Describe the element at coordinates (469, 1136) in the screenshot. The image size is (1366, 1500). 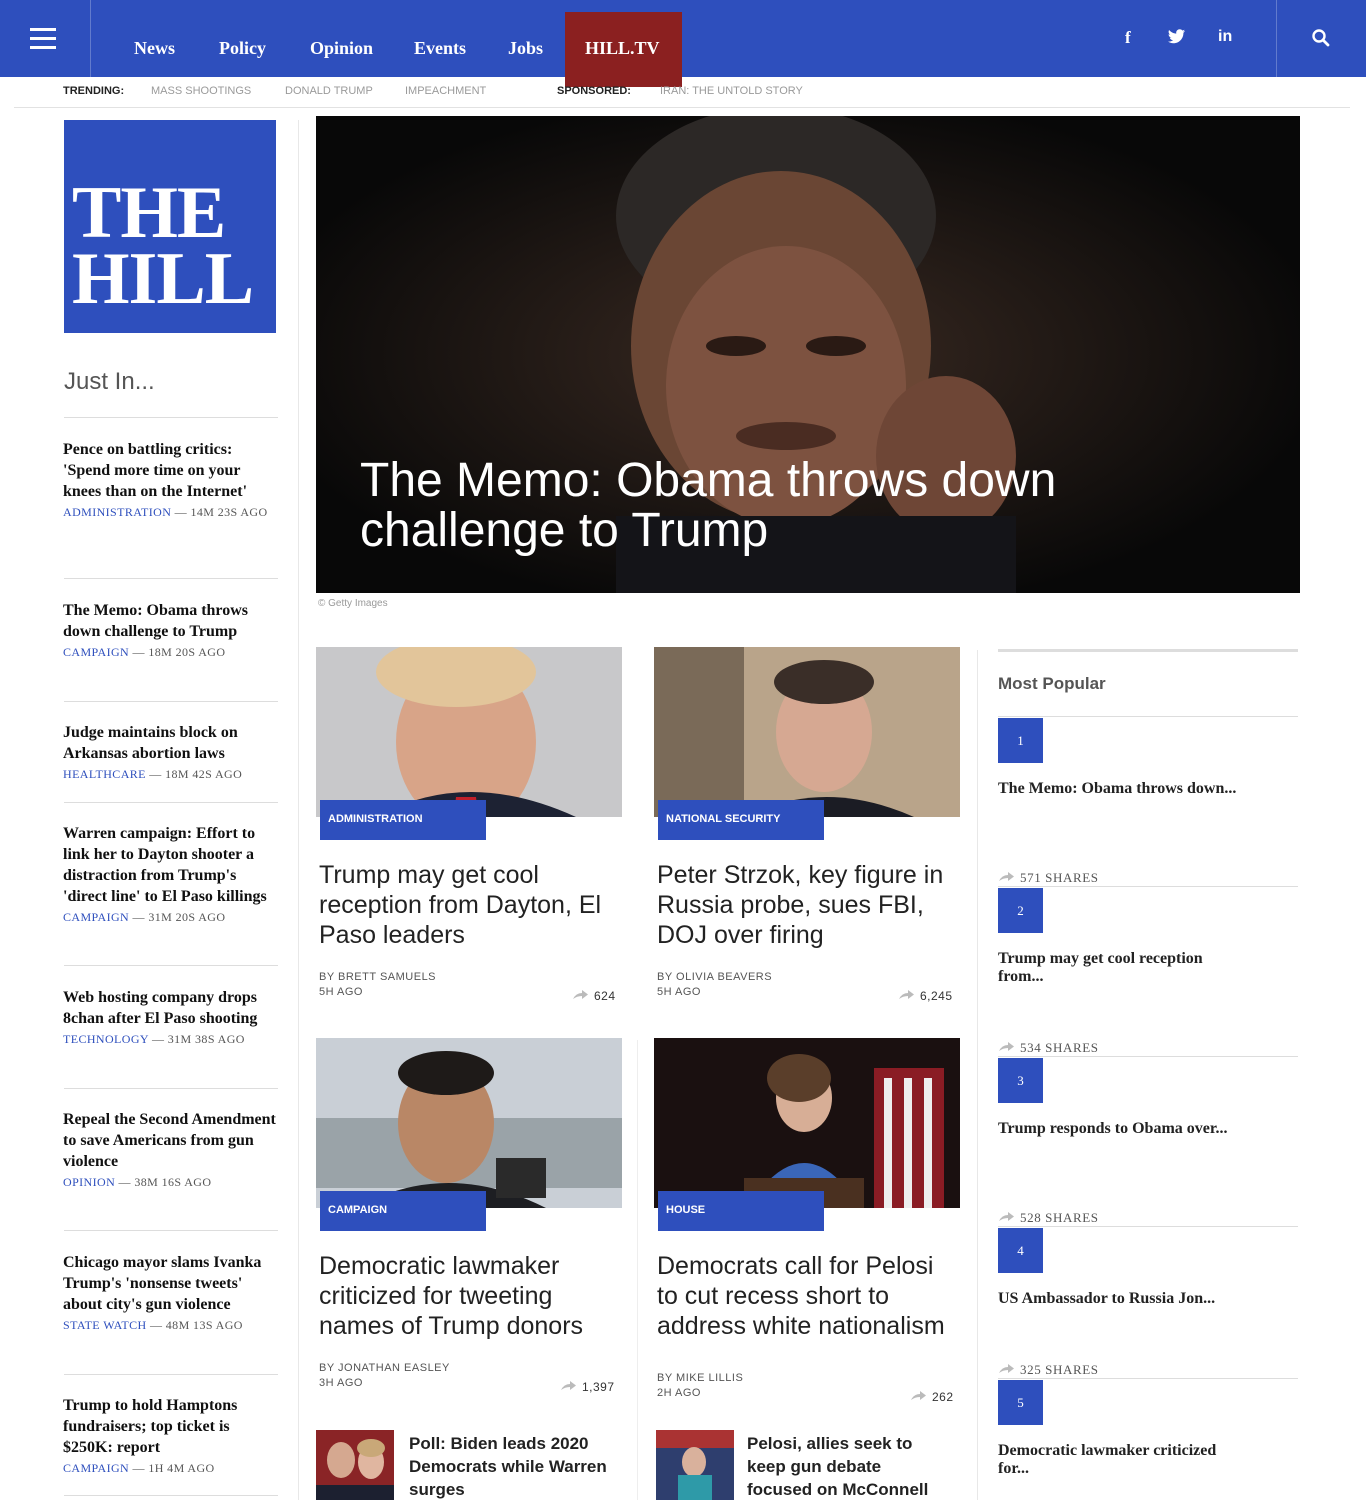
I see `story-card-image: CAMPAIGN` at that location.